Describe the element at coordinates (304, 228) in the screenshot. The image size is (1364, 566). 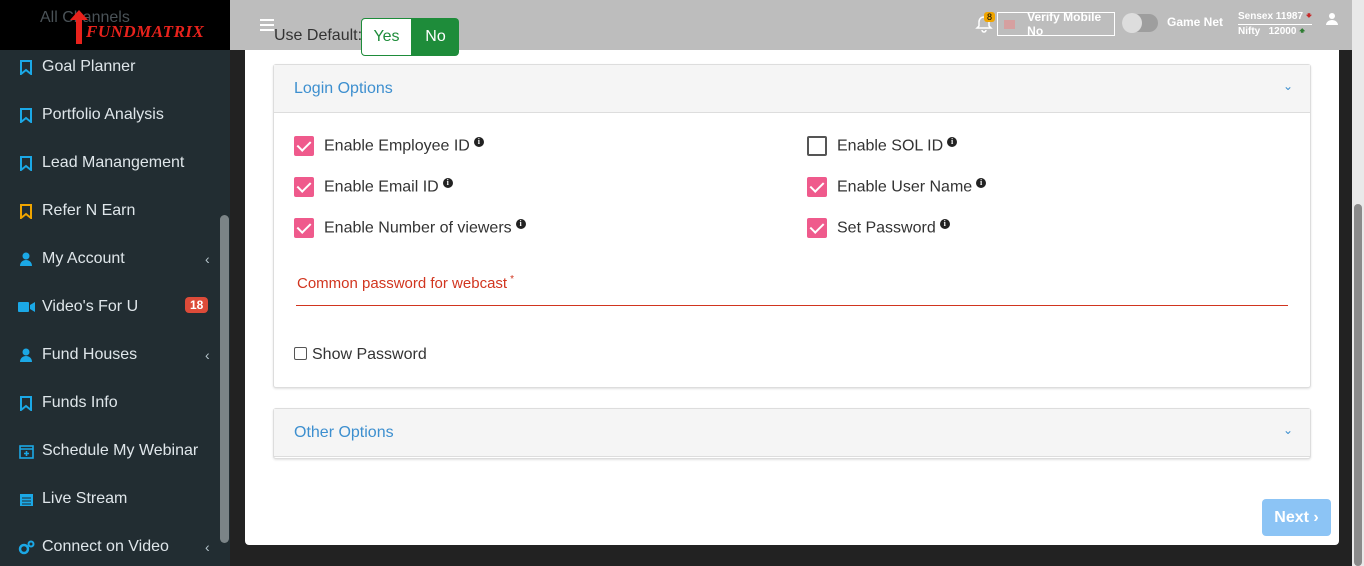
I see `enable-number-of-viewers-checkbox` at that location.